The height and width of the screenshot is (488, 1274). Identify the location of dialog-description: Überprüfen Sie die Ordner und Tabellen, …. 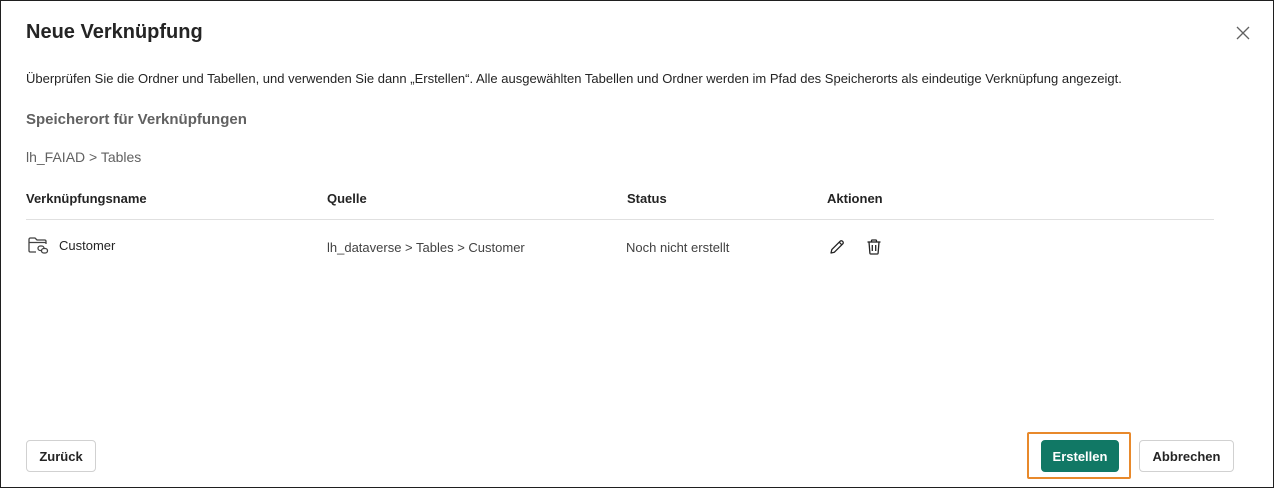
(574, 78).